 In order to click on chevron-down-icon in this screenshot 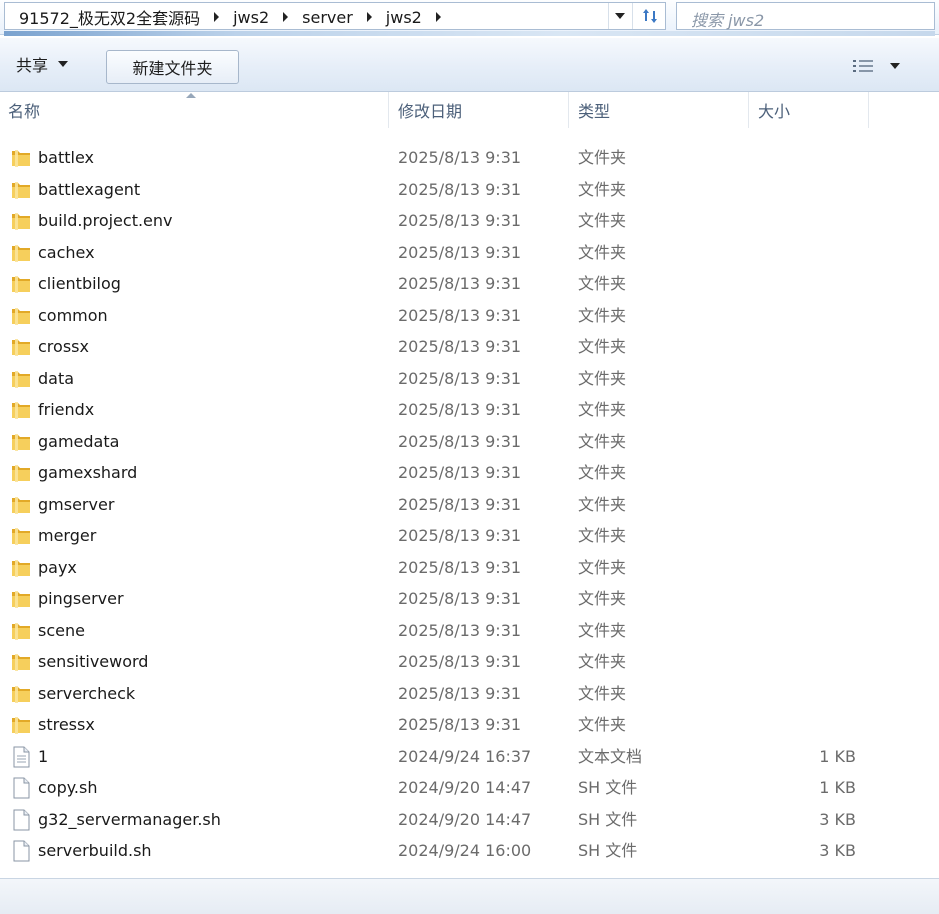, I will do `click(63, 64)`.